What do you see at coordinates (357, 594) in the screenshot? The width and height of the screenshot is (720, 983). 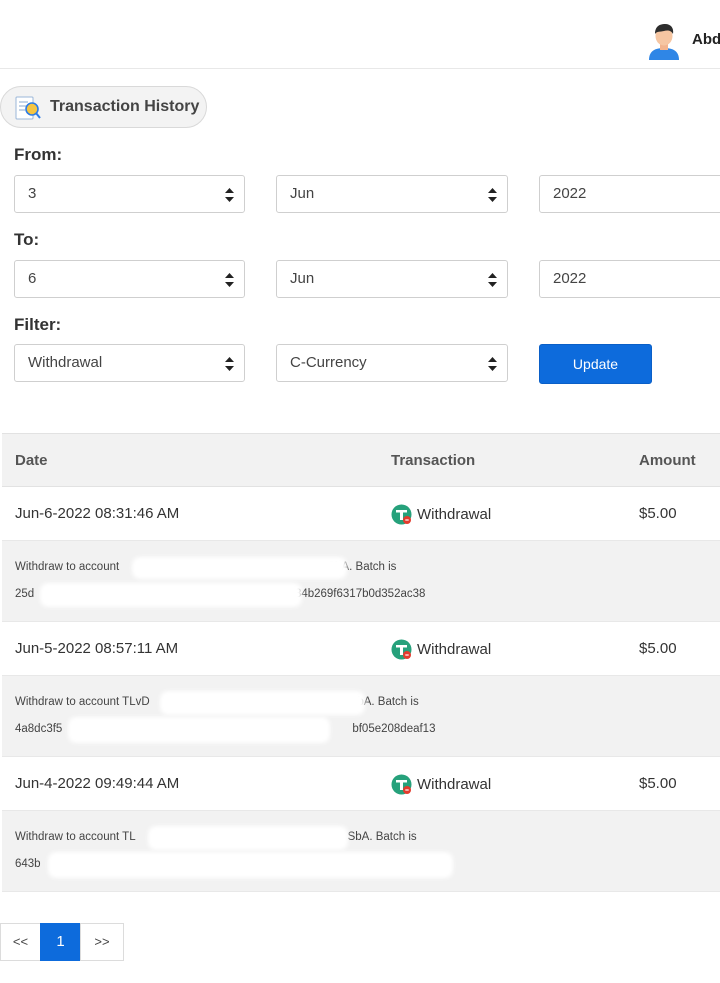 I see `detail-hash-end: c84b269f6317b0d352ac38` at bounding box center [357, 594].